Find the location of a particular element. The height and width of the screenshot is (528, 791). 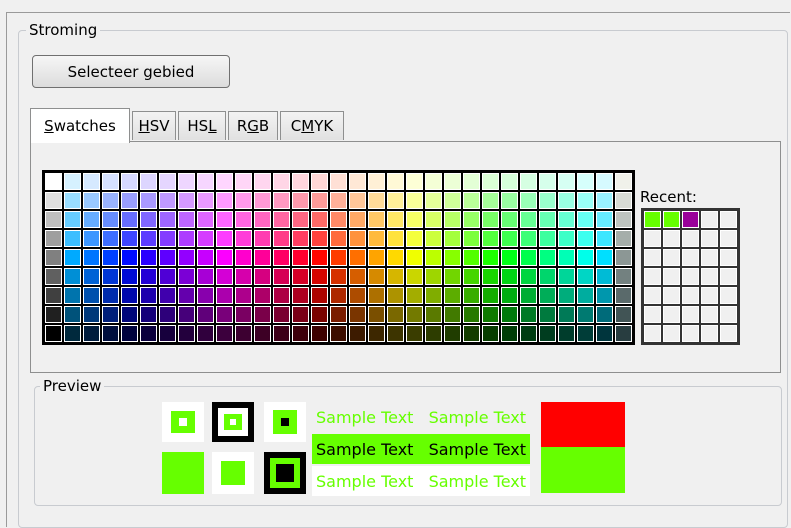

select-area-button: Selecteer gebied is located at coordinates (131, 71).